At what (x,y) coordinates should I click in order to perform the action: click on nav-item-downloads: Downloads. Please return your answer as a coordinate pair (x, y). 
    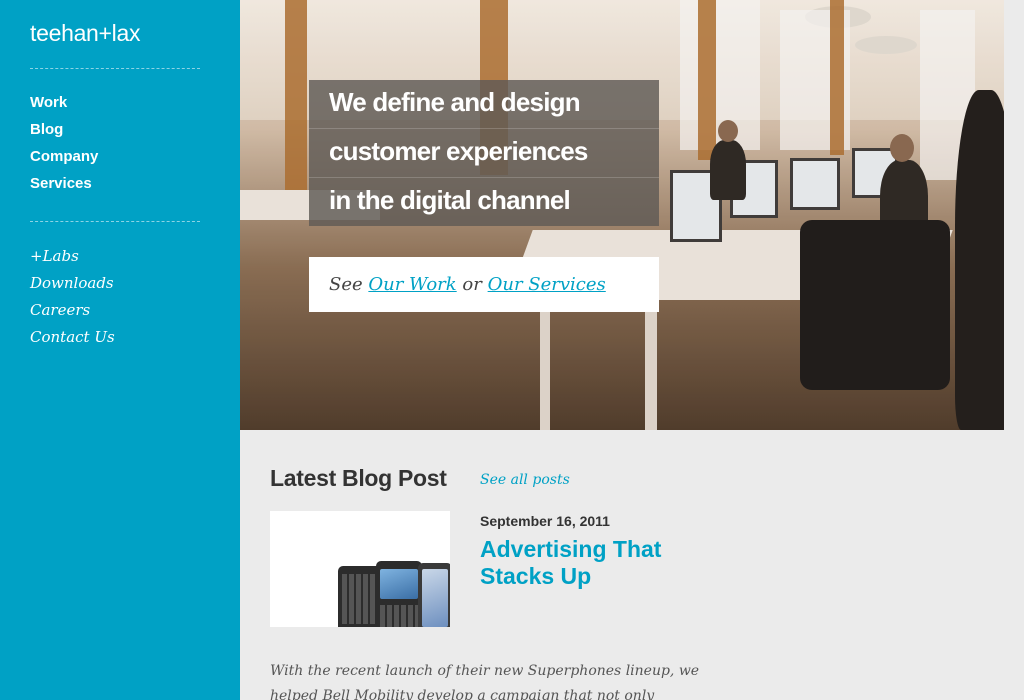
    Looking at the image, I should click on (72, 287).